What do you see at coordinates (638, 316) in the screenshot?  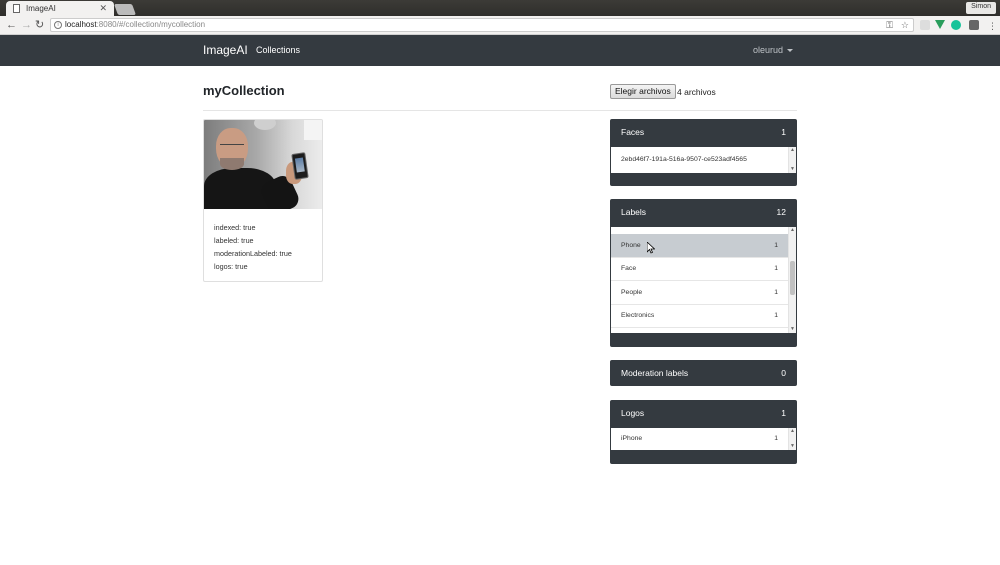 I see `label-name: Electronics` at bounding box center [638, 316].